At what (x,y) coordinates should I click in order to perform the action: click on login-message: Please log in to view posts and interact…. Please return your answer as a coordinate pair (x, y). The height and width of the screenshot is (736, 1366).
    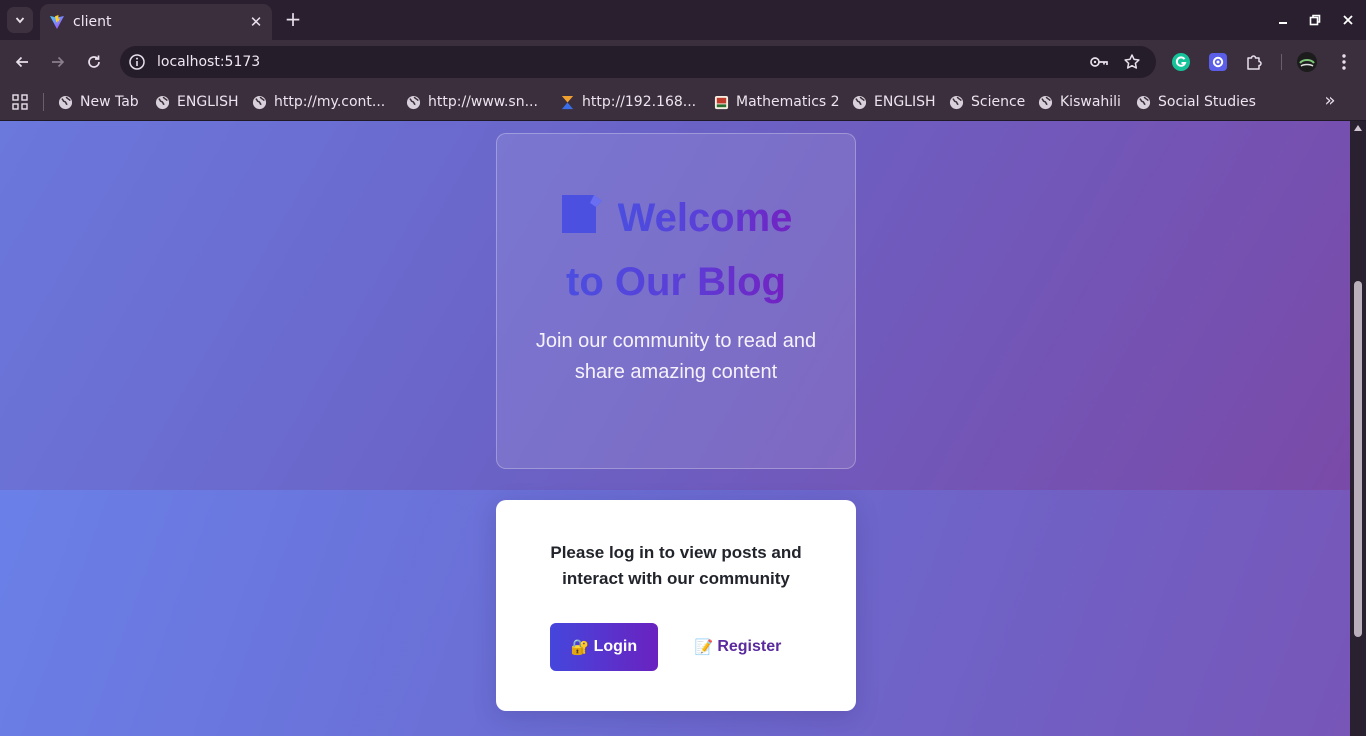
    Looking at the image, I should click on (676, 565).